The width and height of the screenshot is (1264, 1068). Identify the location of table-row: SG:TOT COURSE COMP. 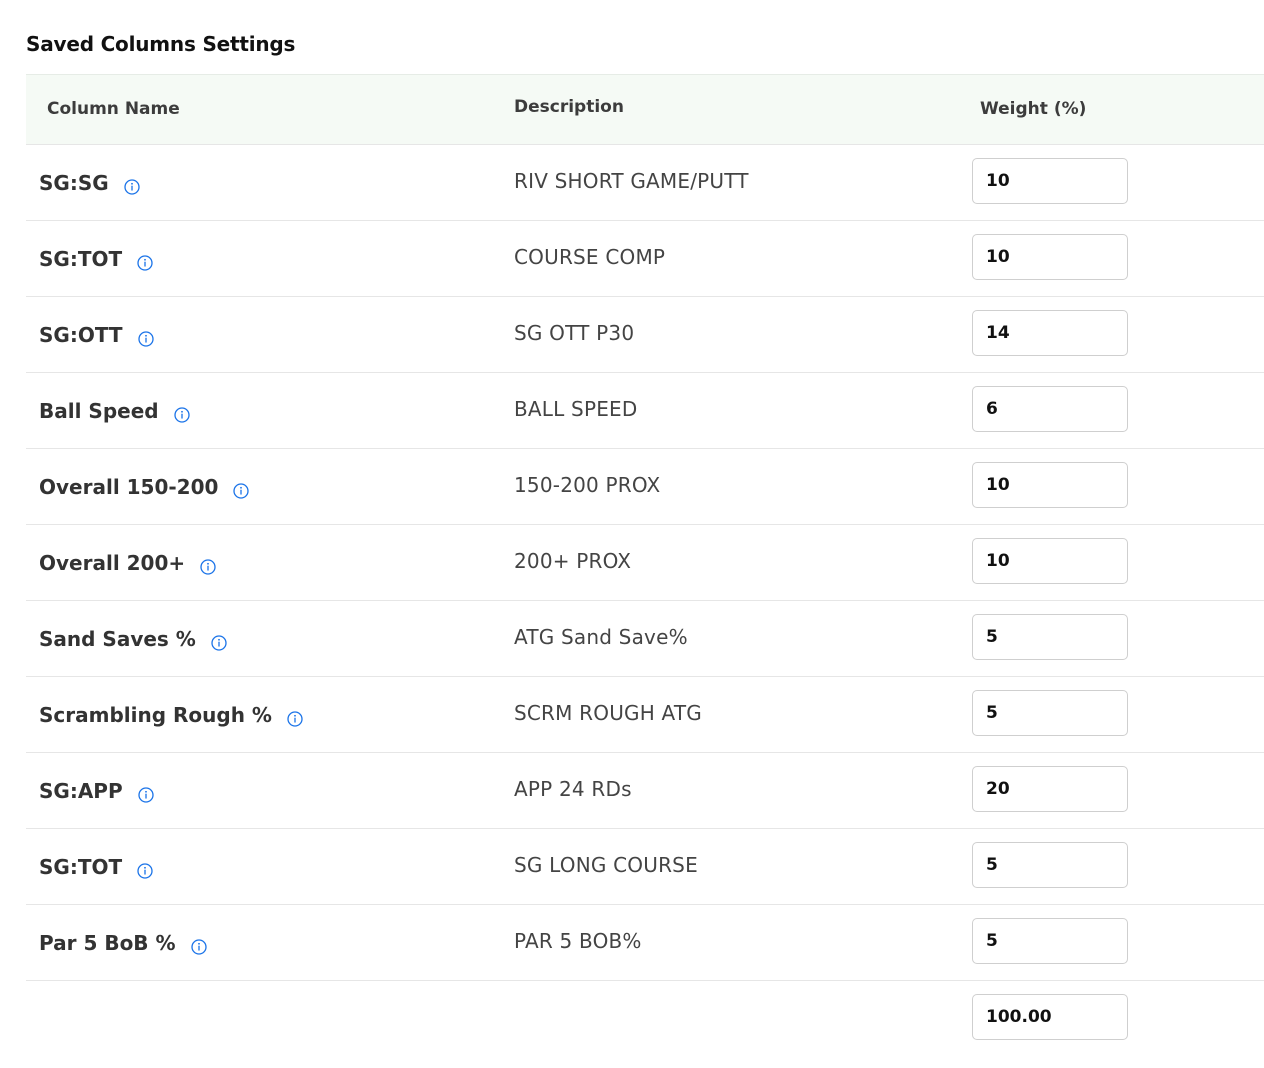
(645, 259).